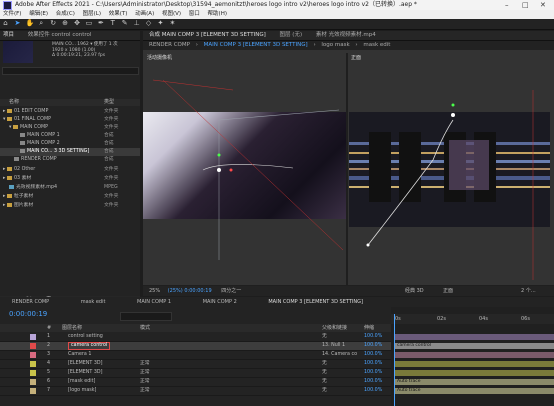 The height and width of the screenshot is (406, 554). I want to click on camera-tool-icon: ⊕, so click(65, 23).